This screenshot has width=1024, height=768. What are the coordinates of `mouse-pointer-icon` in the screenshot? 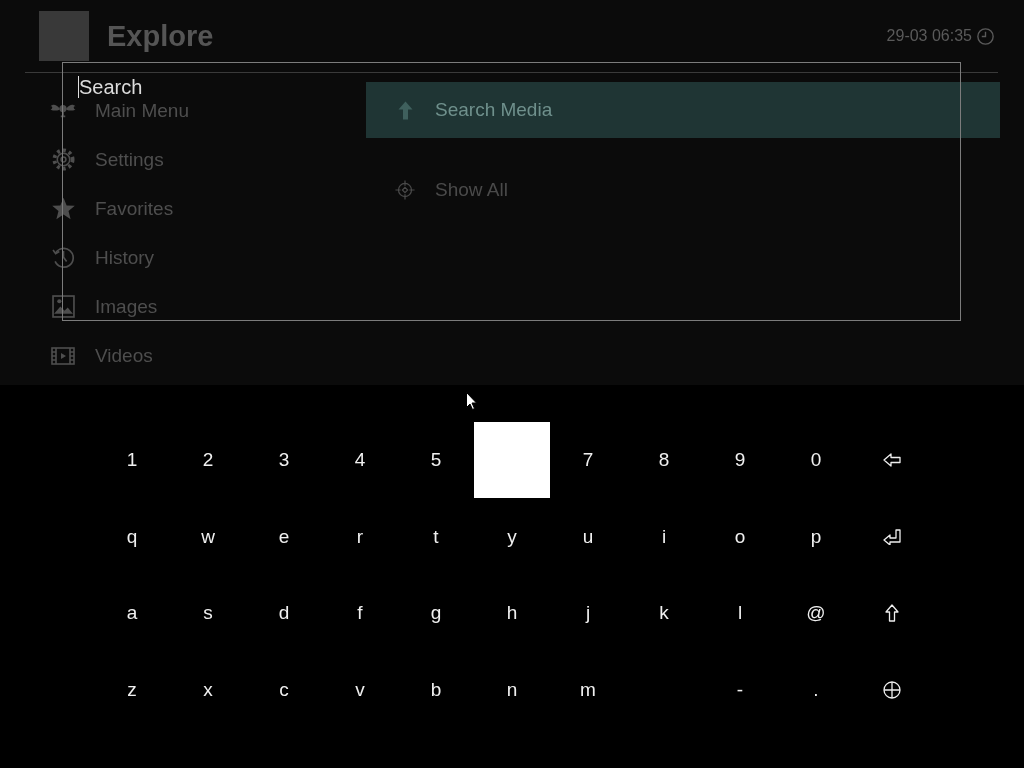 It's located at (471, 401).